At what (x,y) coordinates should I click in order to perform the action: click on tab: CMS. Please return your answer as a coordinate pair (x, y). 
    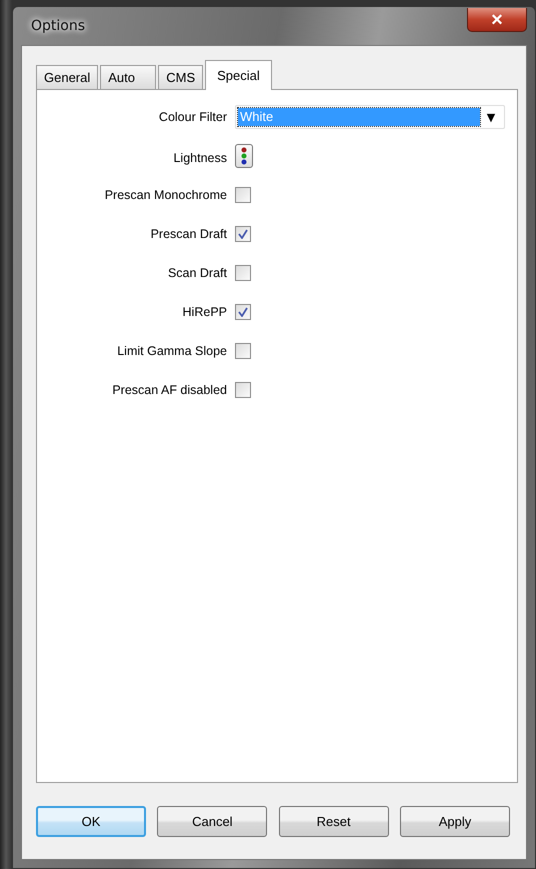
    Looking at the image, I should click on (181, 77).